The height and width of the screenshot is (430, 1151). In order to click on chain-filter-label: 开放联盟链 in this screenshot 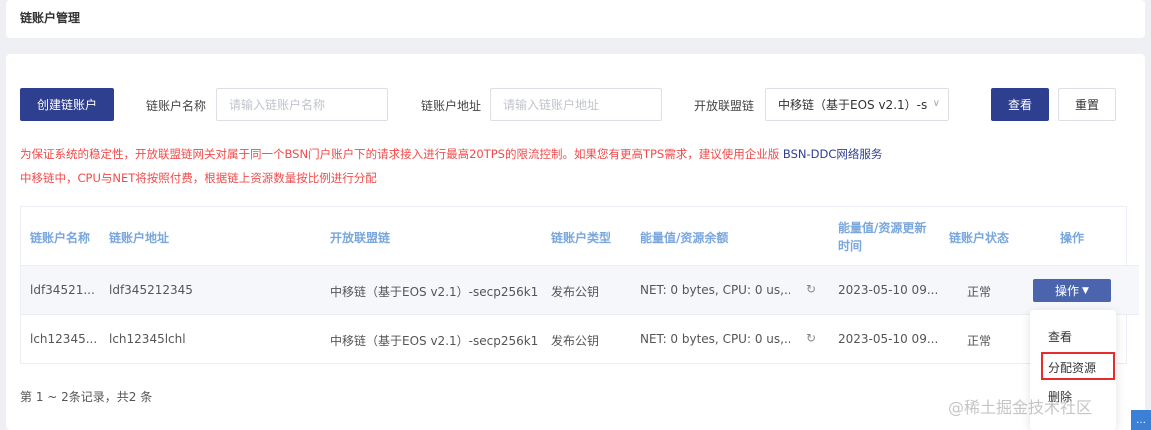, I will do `click(724, 106)`.